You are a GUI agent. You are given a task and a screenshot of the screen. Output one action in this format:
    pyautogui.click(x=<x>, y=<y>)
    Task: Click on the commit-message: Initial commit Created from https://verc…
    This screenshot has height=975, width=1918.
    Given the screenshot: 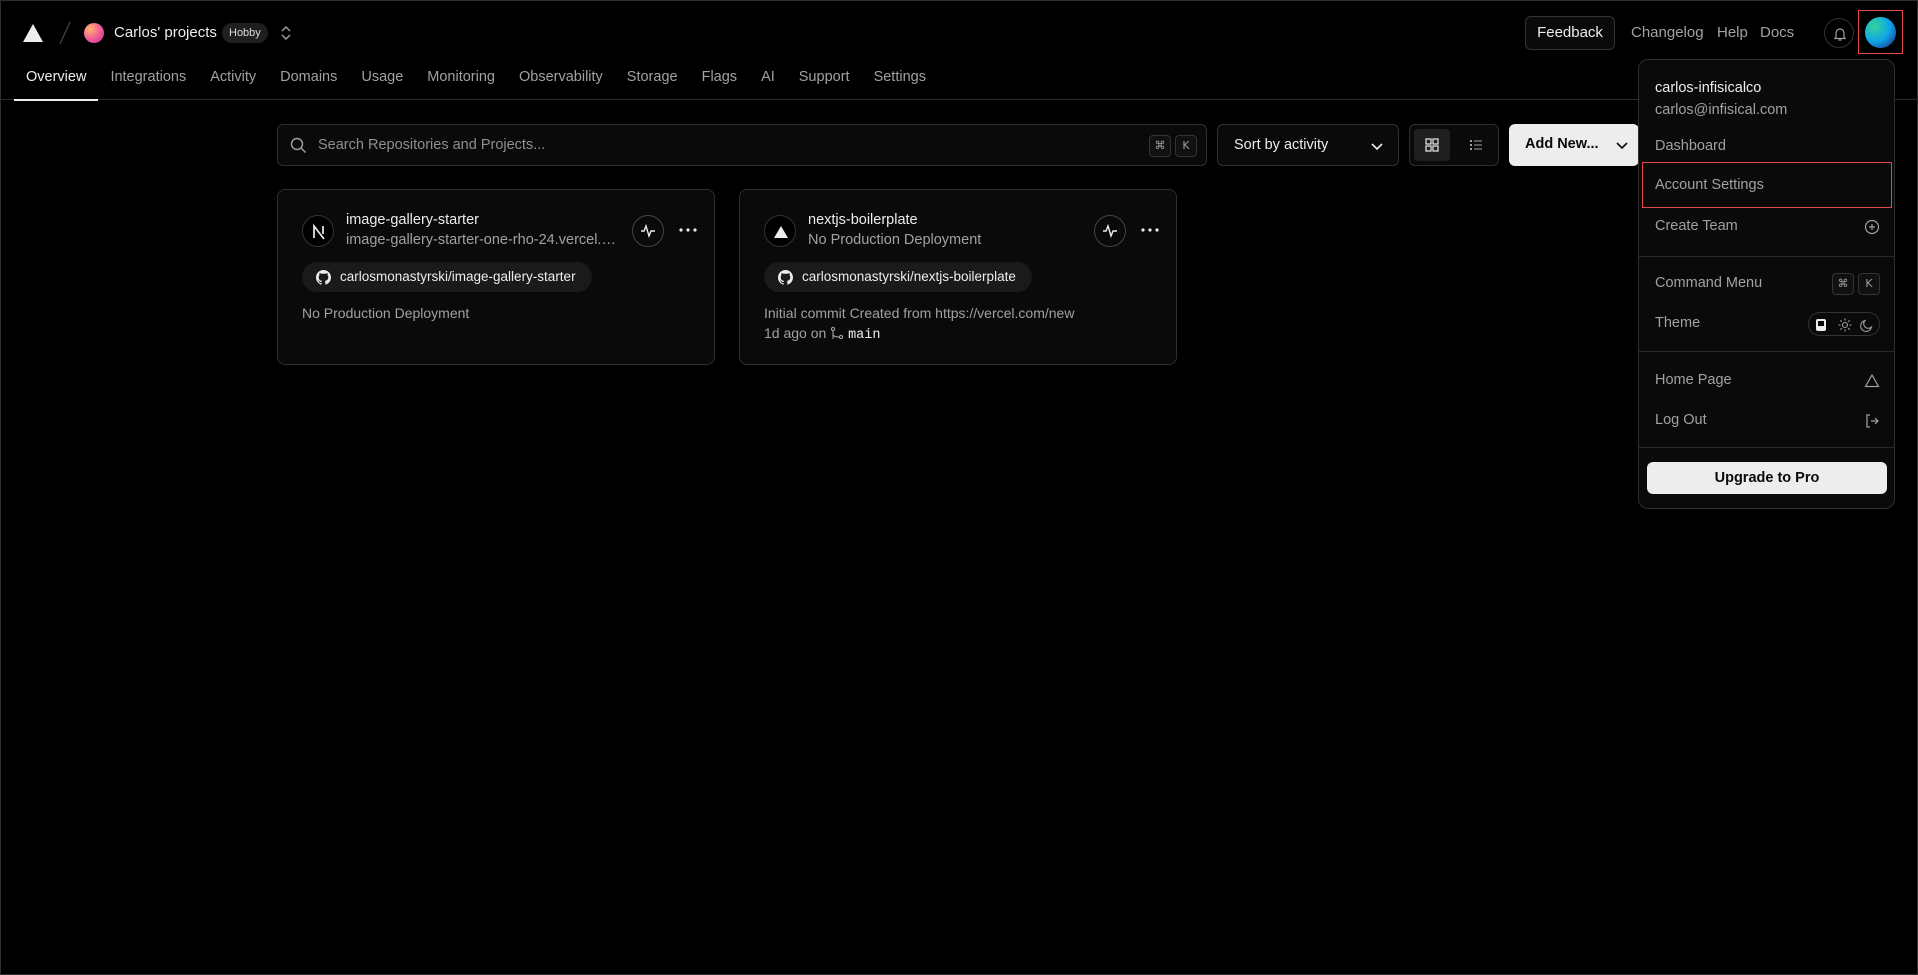 What is the action you would take?
    pyautogui.click(x=919, y=313)
    